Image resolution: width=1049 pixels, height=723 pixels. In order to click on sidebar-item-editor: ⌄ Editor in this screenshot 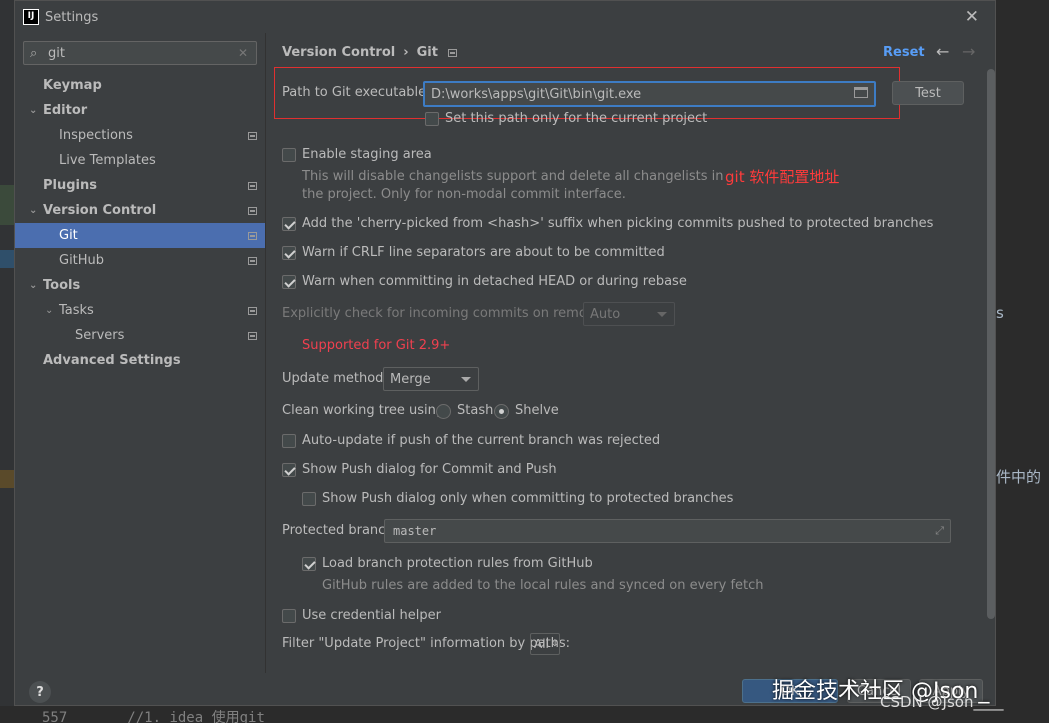, I will do `click(140, 110)`.